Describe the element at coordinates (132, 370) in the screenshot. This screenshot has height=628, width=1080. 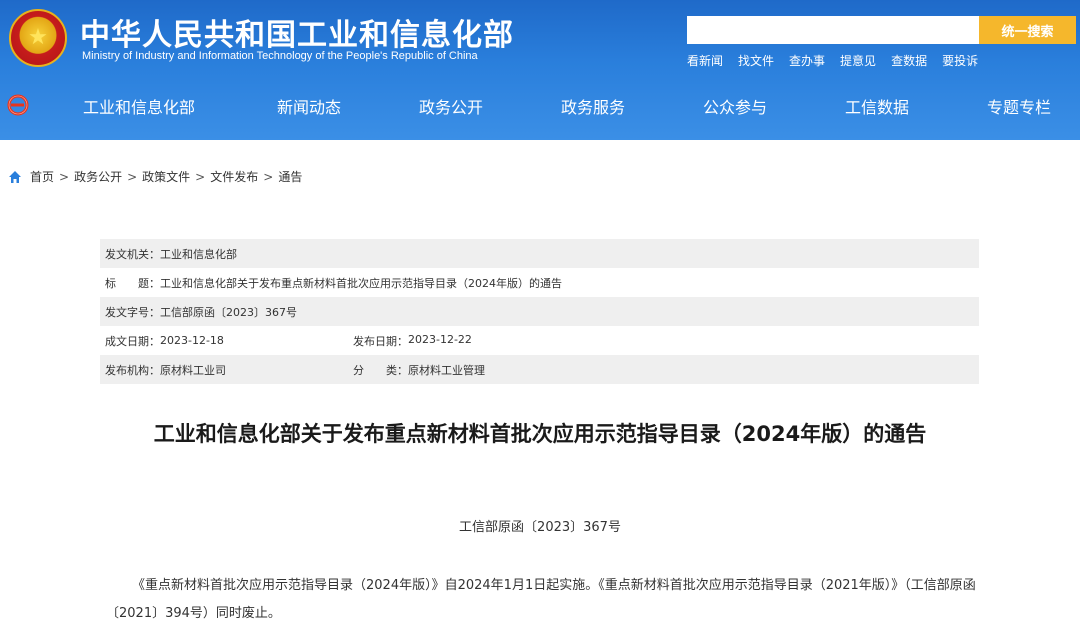
I see `meta-label: 发布机构：` at that location.